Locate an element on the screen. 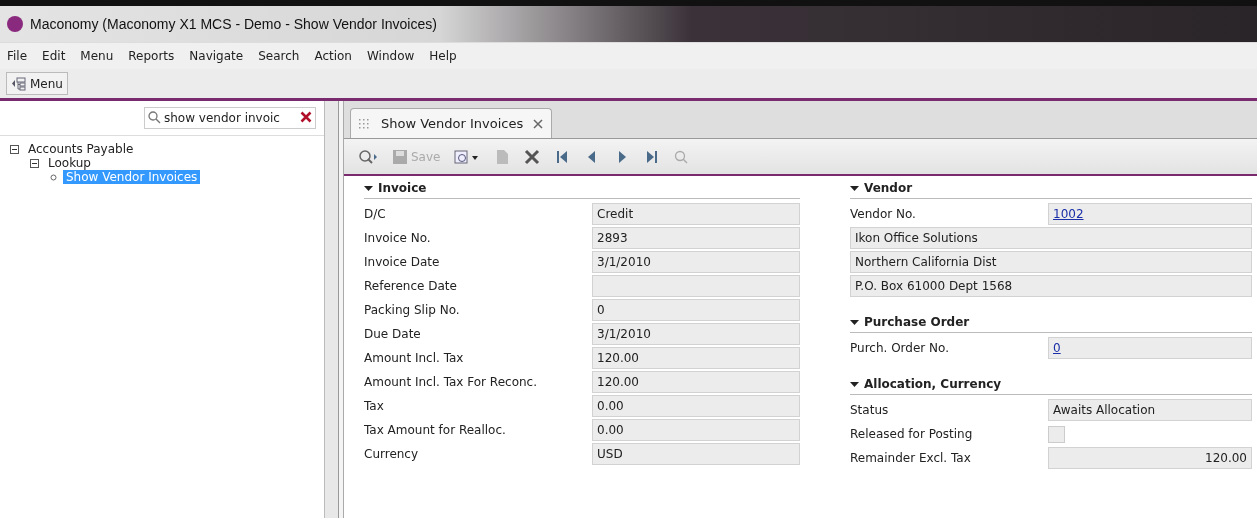 This screenshot has width=1257, height=518. address-field: P.O. Box 61000 Dept 1568 is located at coordinates (1051, 286).